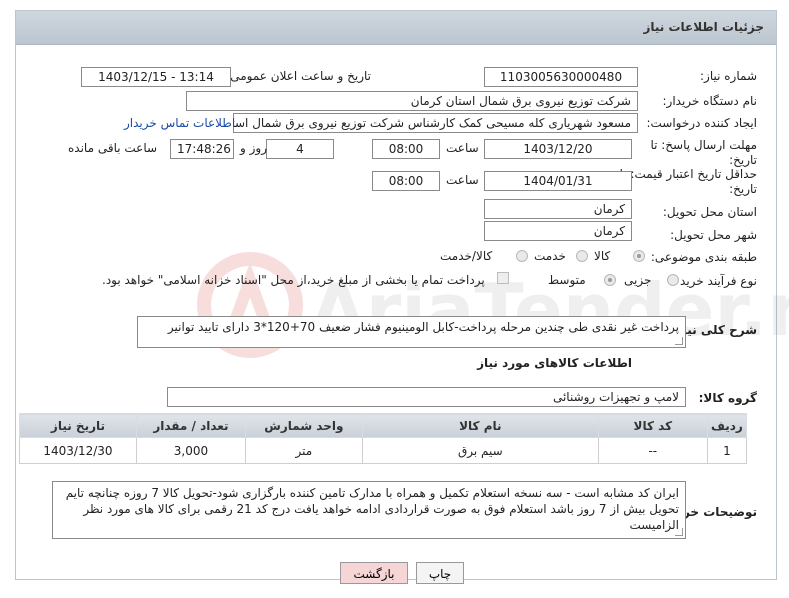 The width and height of the screenshot is (789, 598). What do you see at coordinates (466, 256) in the screenshot?
I see `category-both-label: کالا/خدمت` at bounding box center [466, 256].